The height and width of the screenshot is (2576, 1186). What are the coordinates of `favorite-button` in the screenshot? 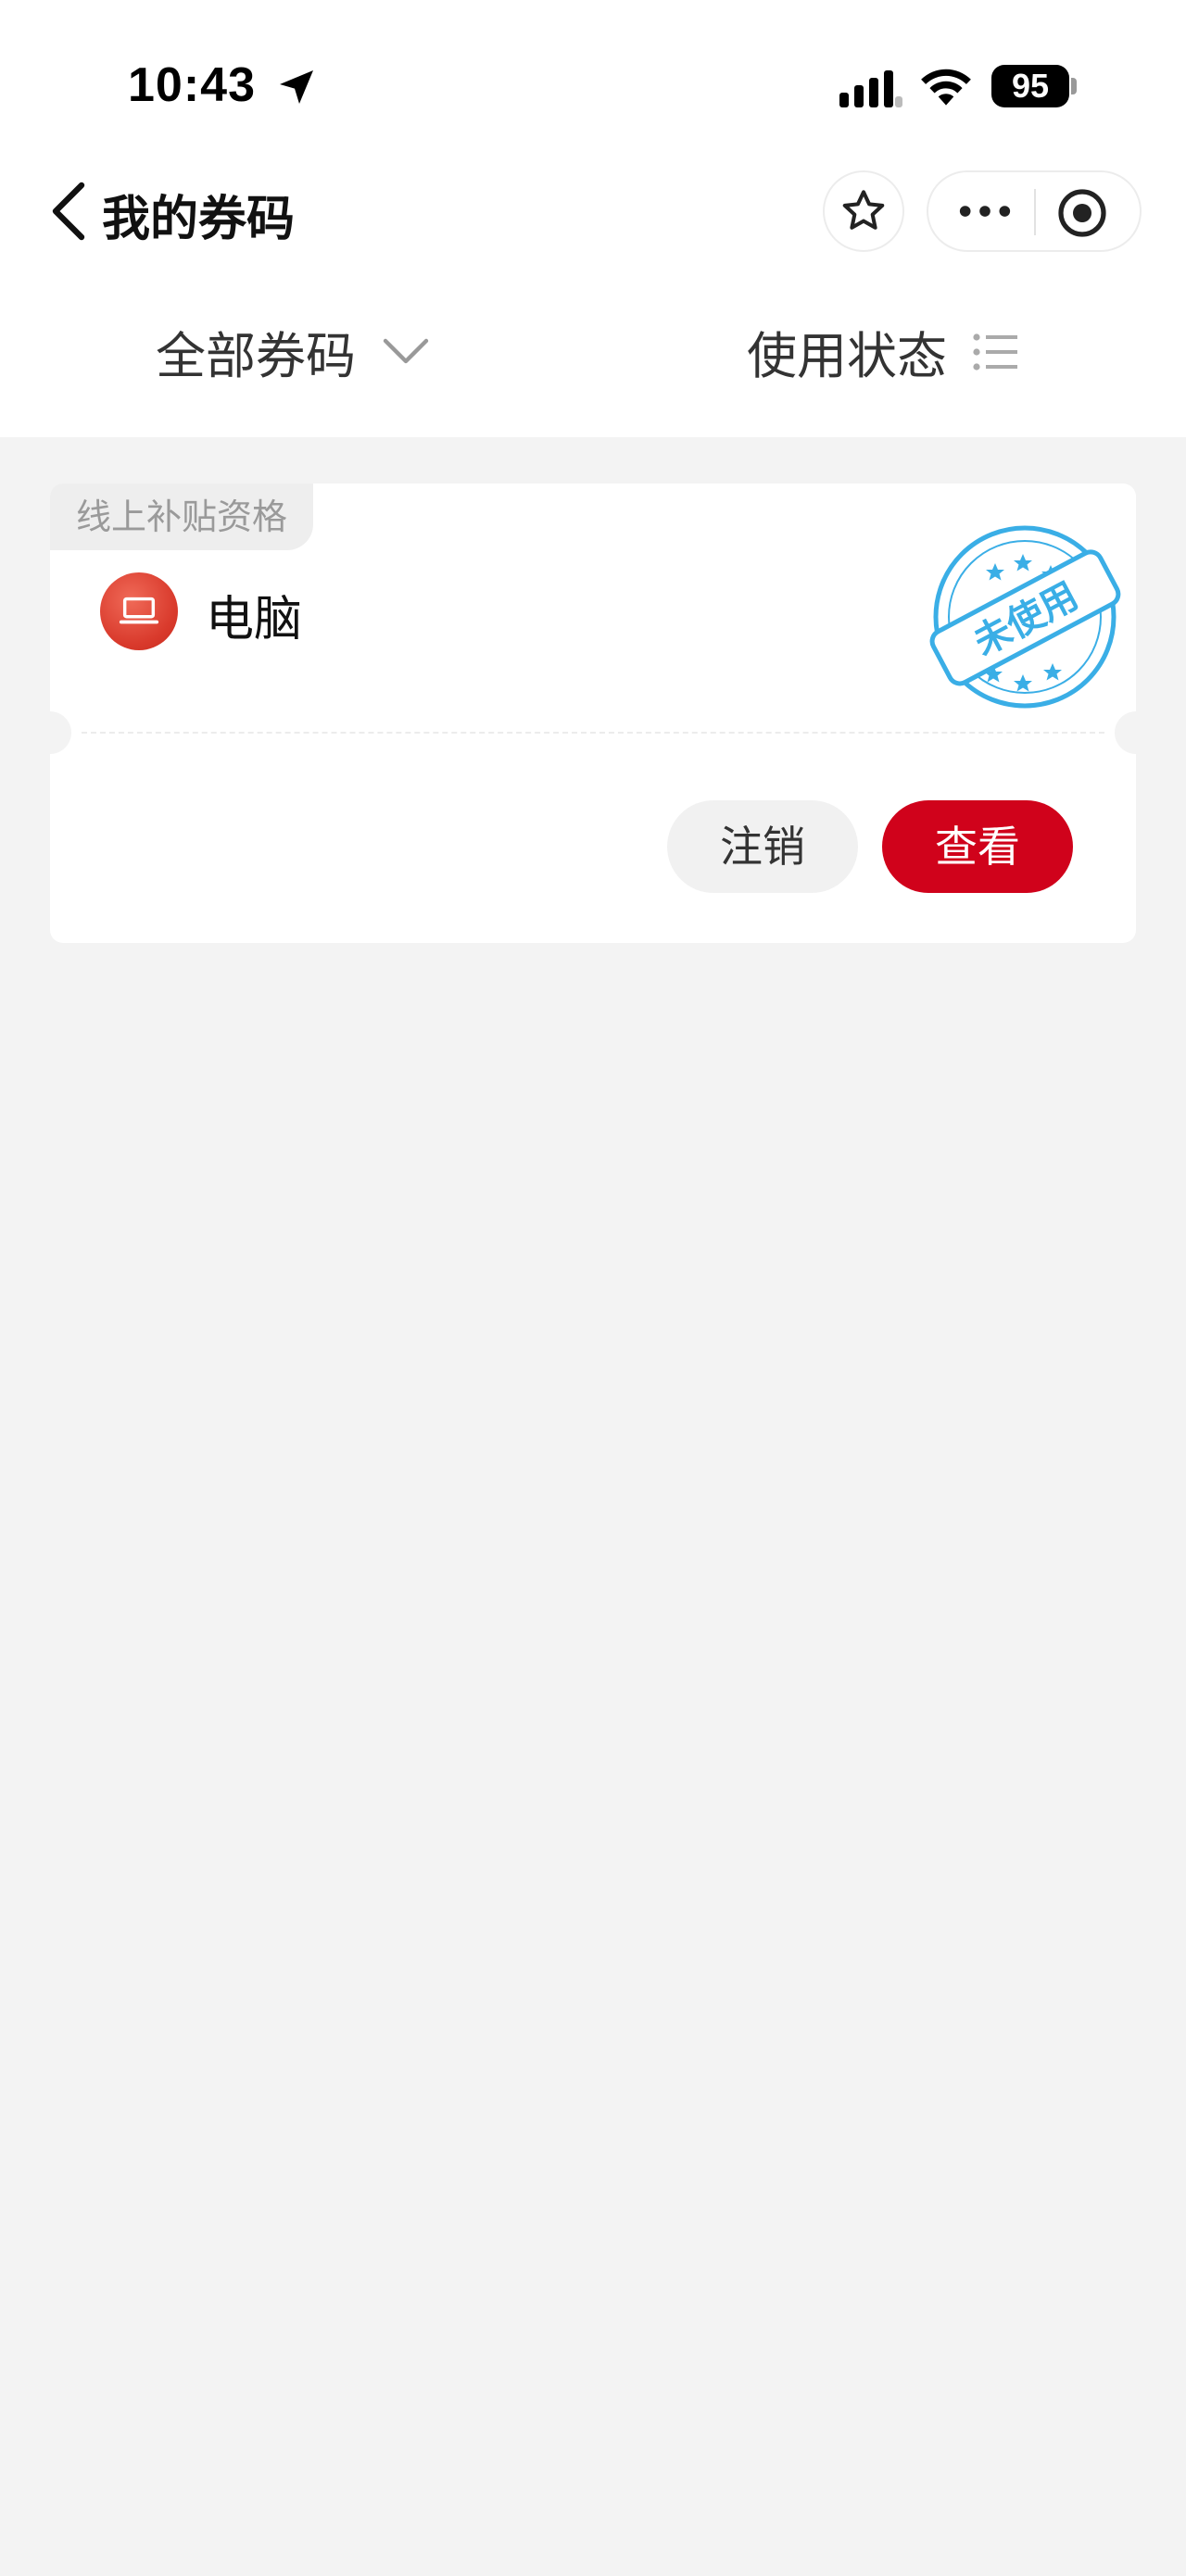 It's located at (863, 211).